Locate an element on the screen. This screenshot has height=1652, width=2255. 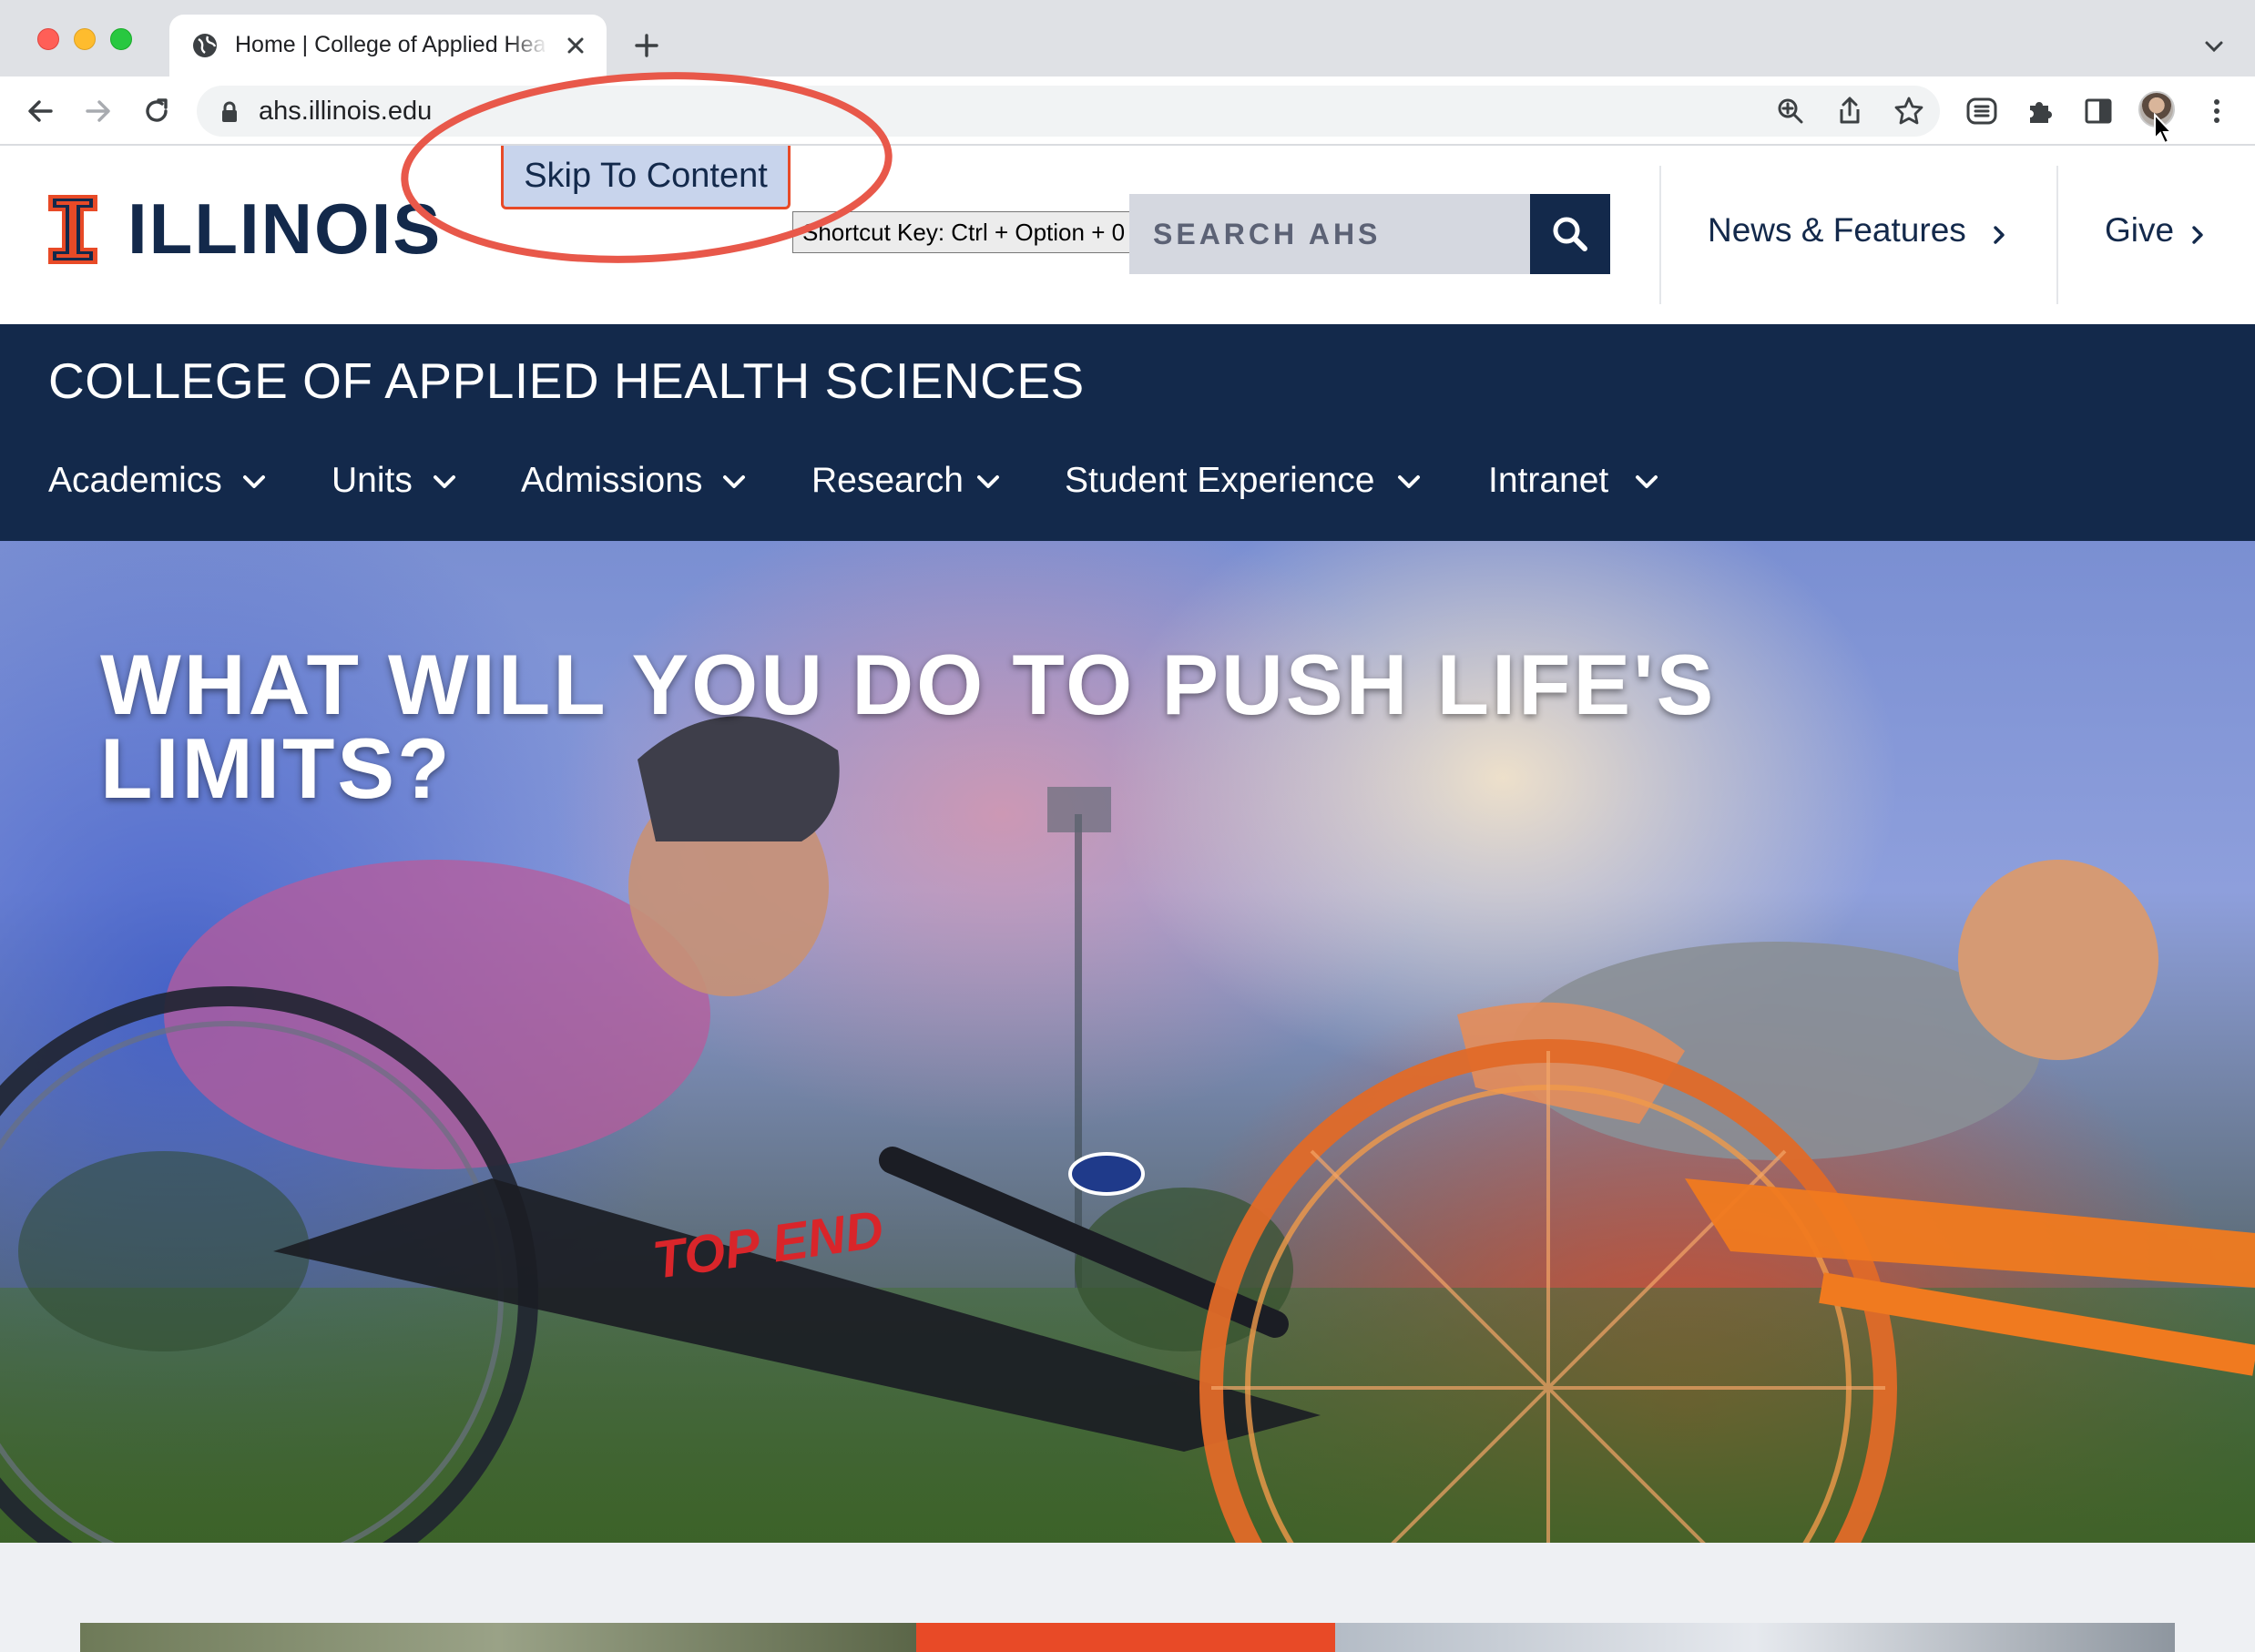
lock-icon is located at coordinates (229, 112).